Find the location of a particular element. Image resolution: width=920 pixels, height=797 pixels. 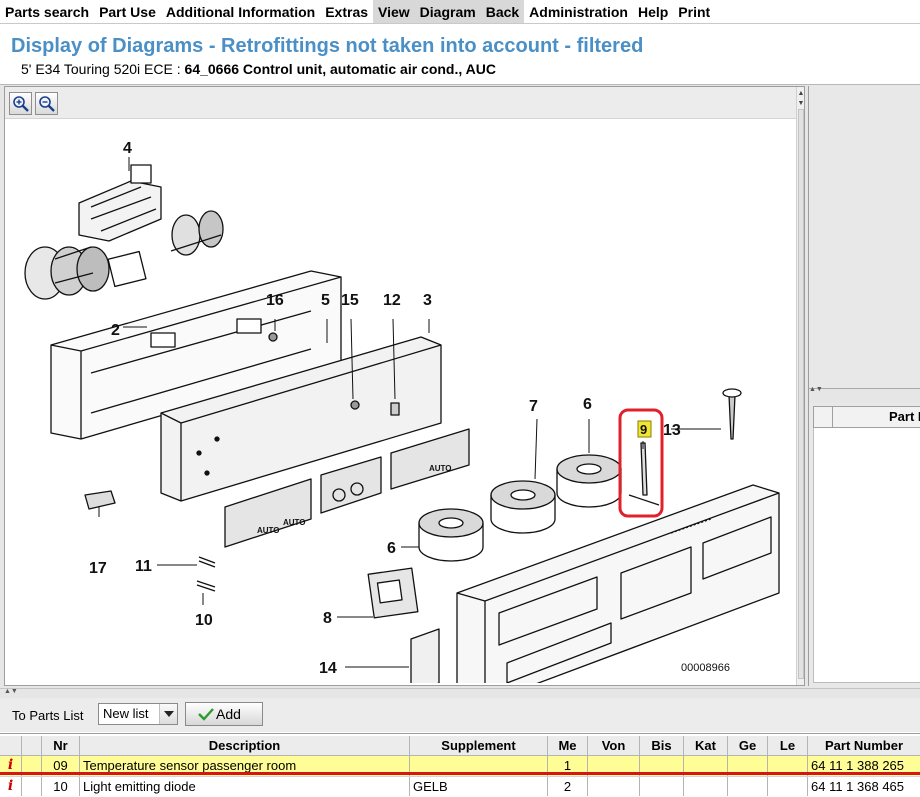

zoom-out-icon is located at coordinates (47, 104).